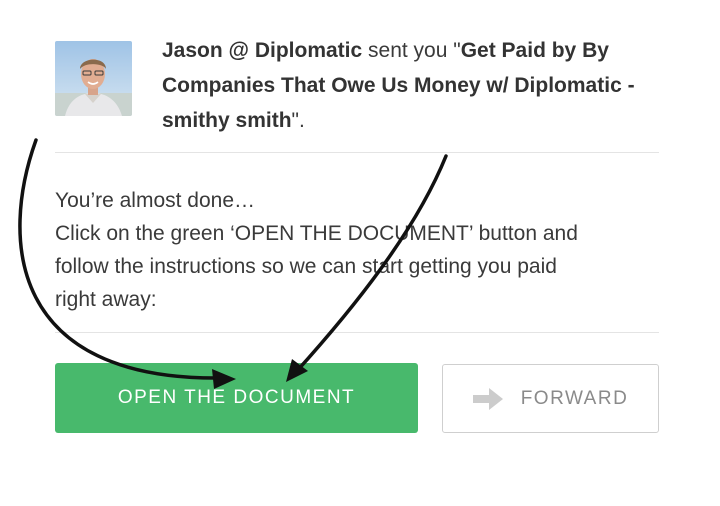 The height and width of the screenshot is (506, 720). Describe the element at coordinates (411, 50) in the screenshot. I see `sent-verb: sent you "` at that location.